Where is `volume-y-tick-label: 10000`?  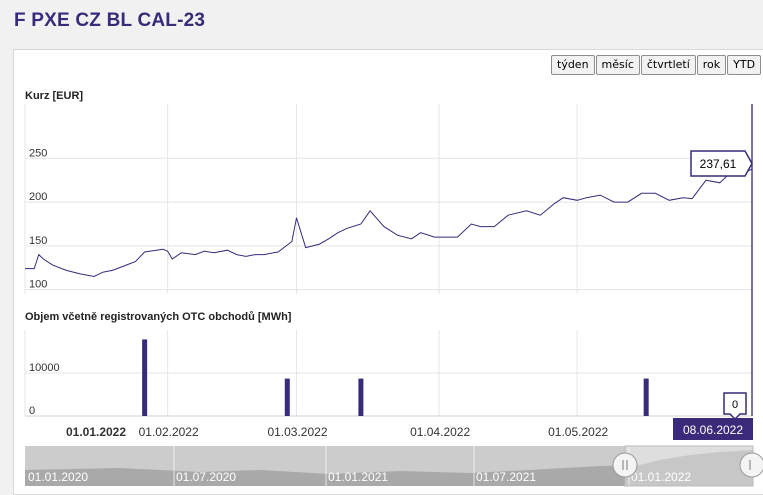
volume-y-tick-label: 10000 is located at coordinates (44, 368).